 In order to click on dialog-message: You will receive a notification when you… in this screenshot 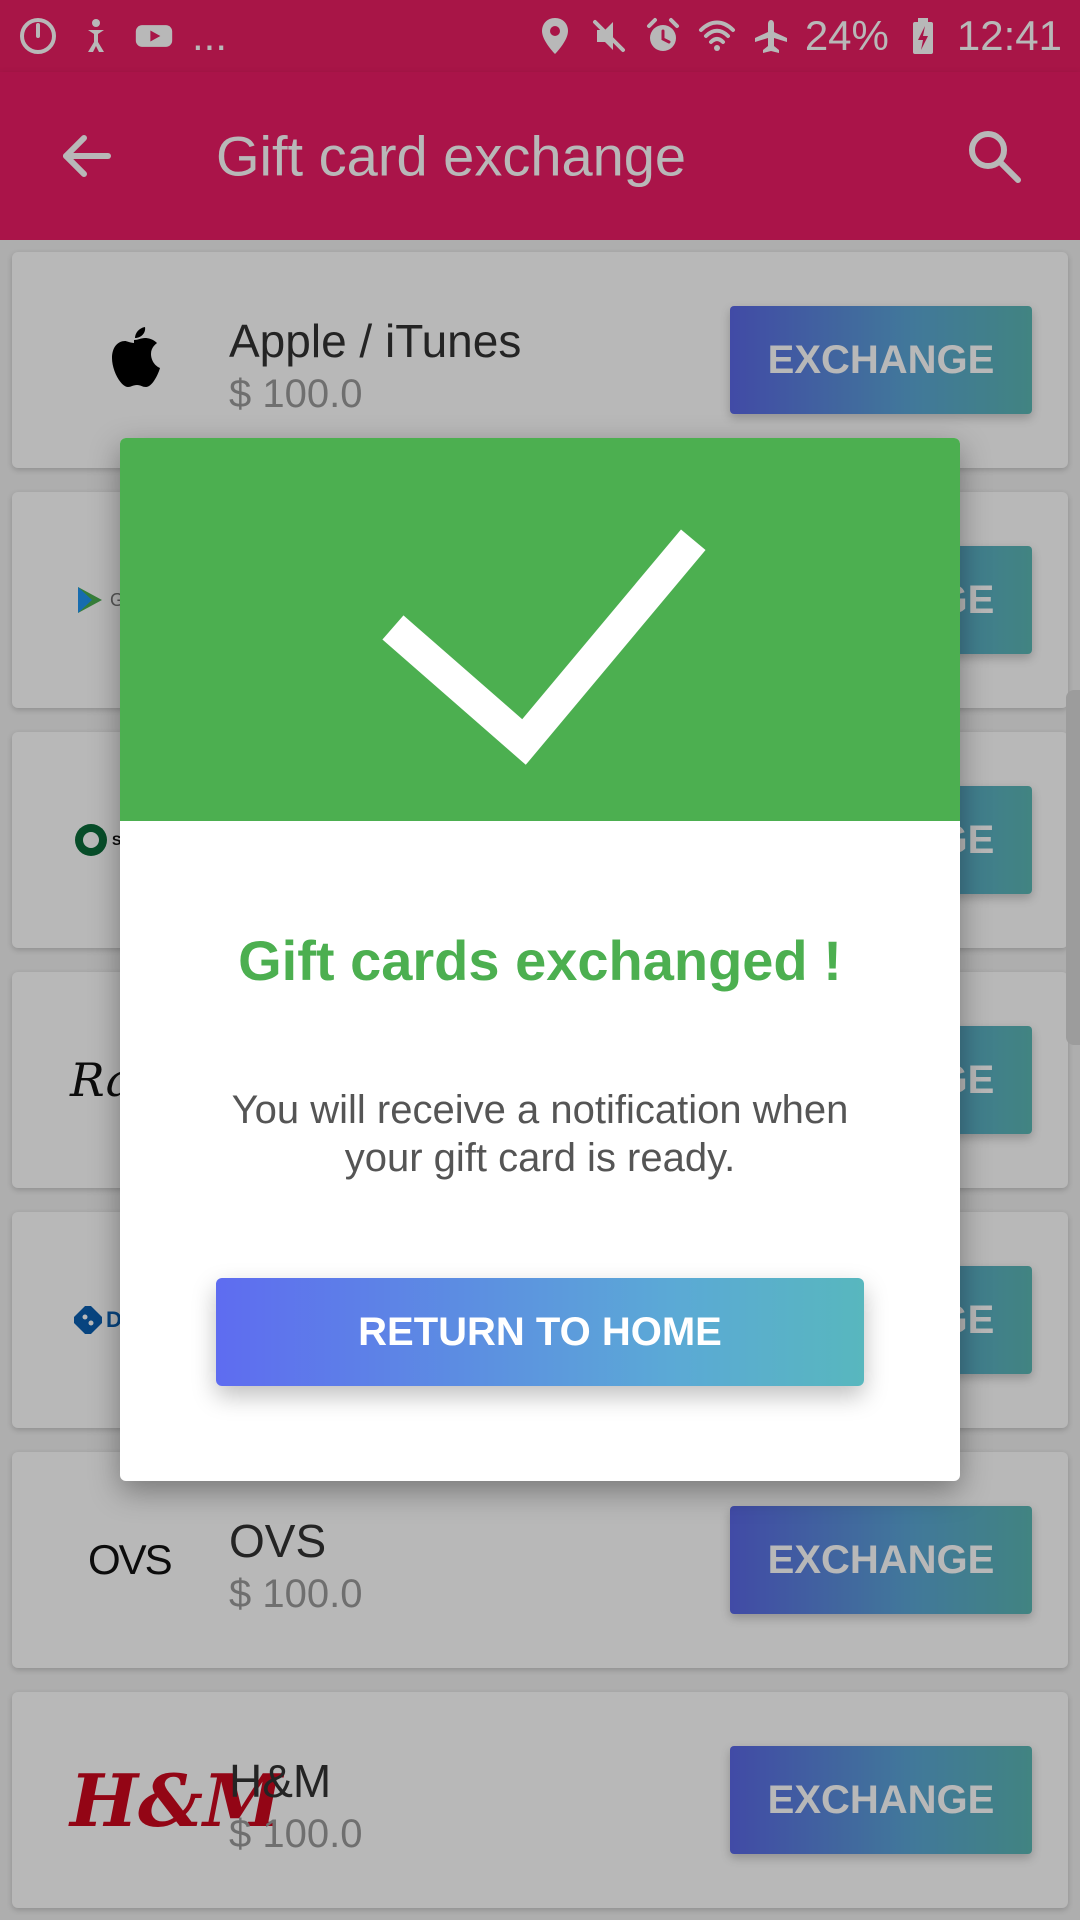, I will do `click(540, 1134)`.